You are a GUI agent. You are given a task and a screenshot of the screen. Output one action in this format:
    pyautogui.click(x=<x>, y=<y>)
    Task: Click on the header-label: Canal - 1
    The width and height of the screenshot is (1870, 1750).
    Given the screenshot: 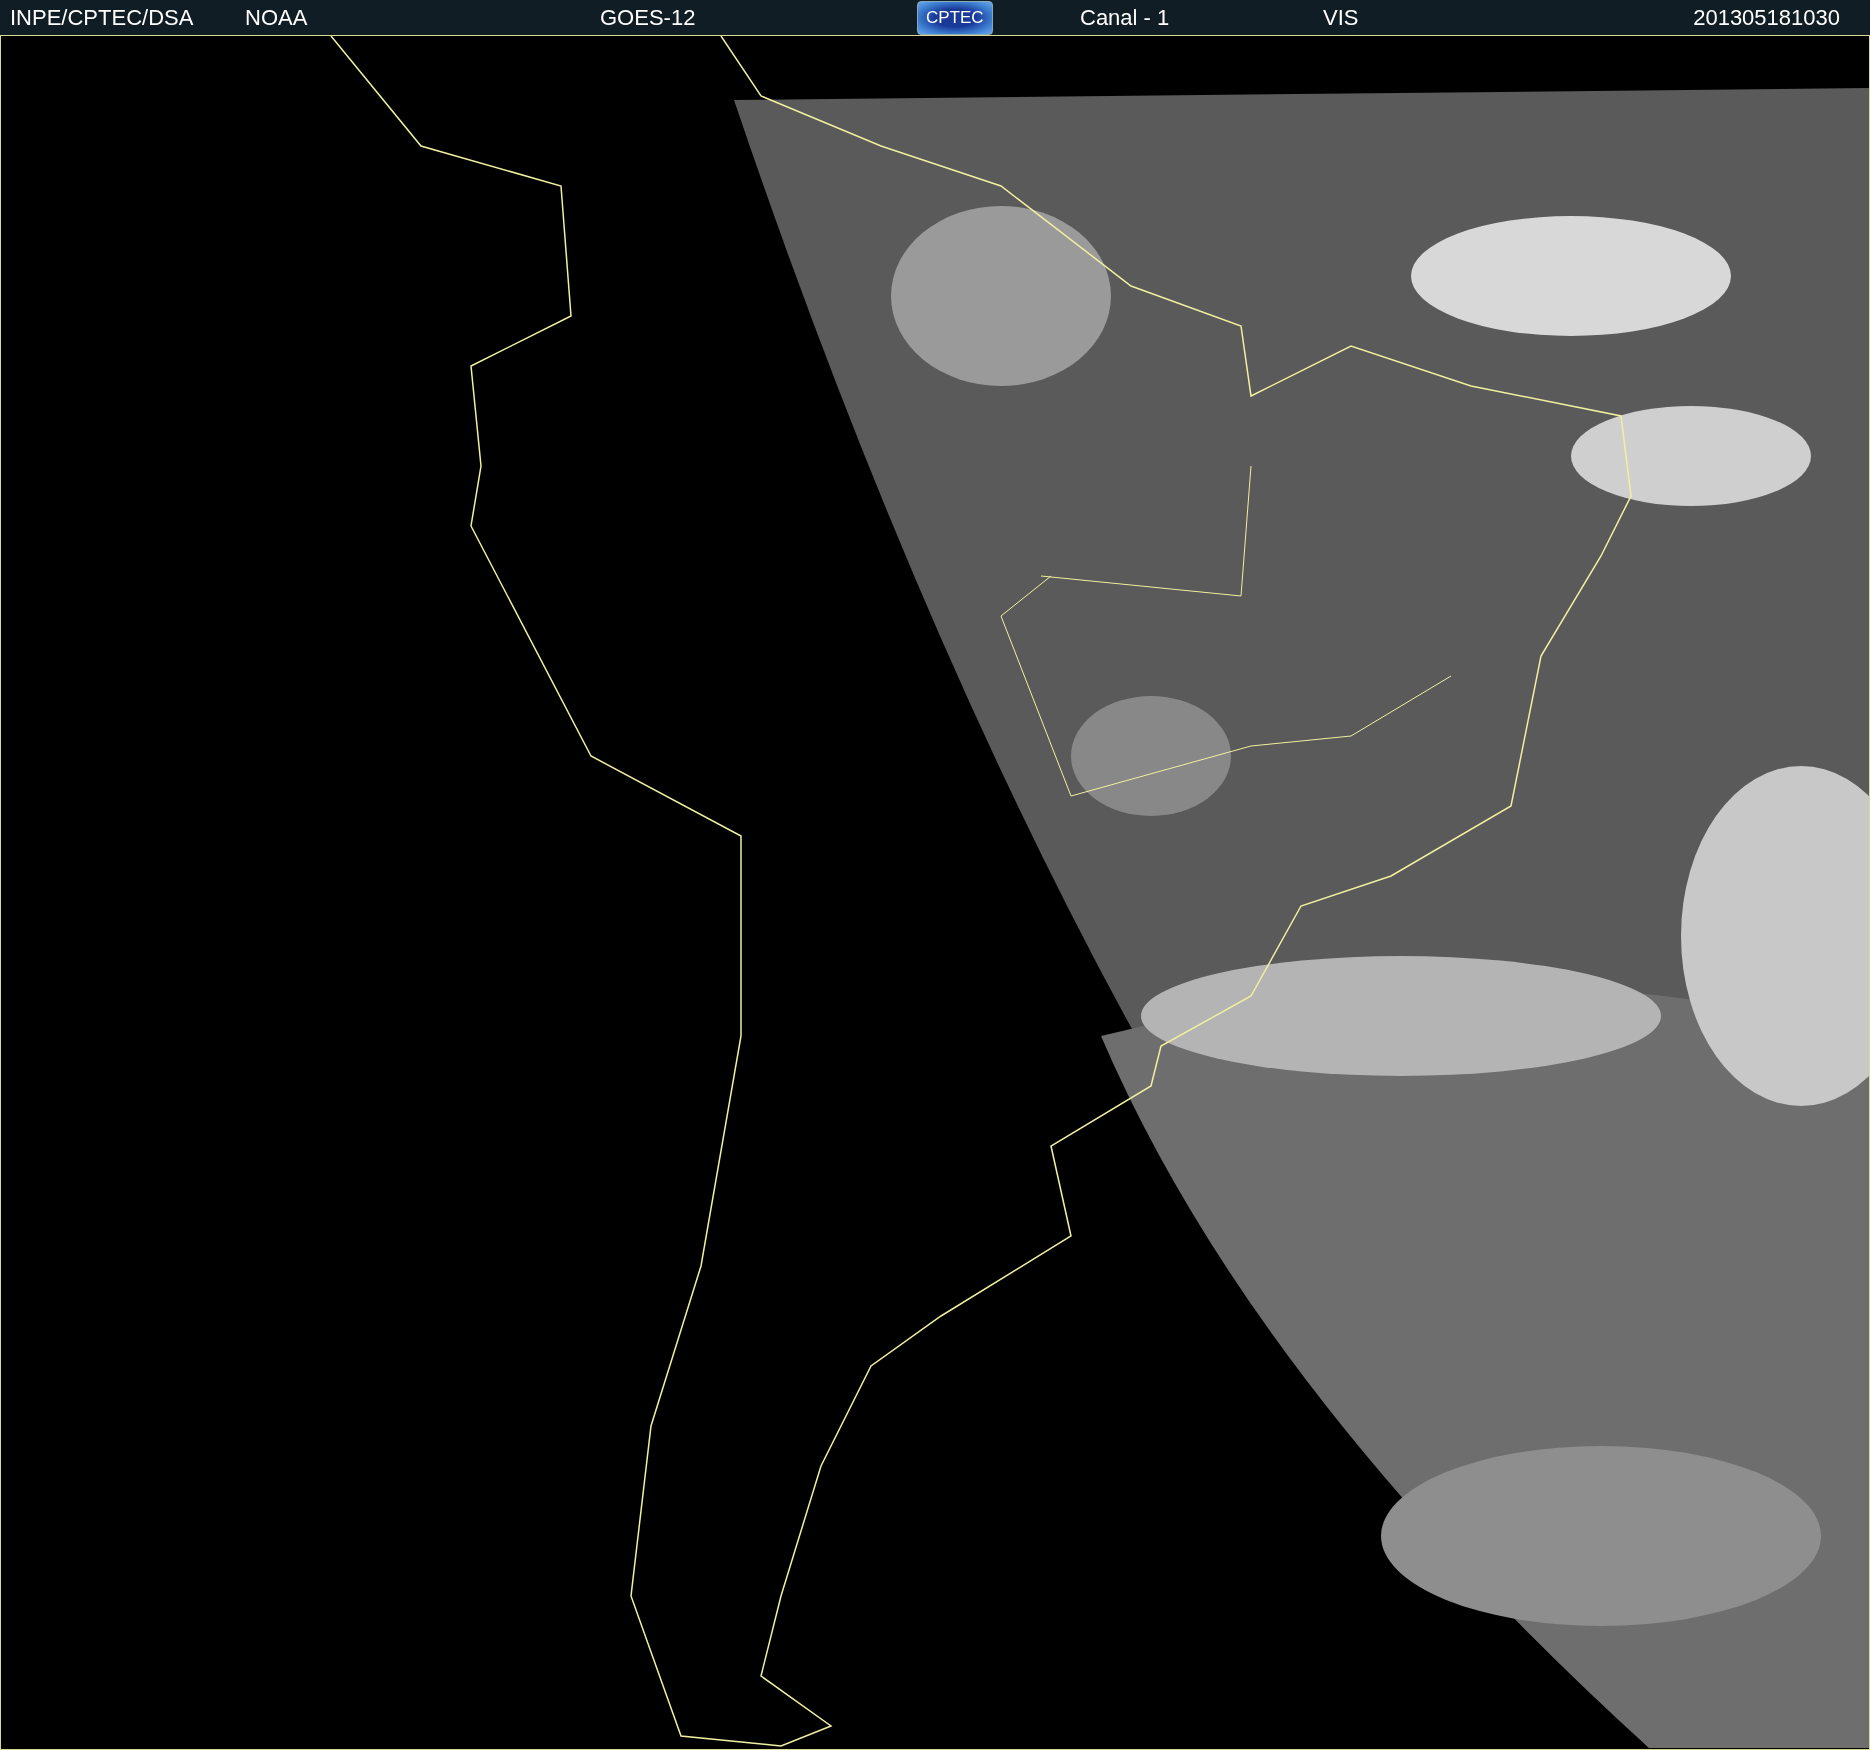 What is the action you would take?
    pyautogui.click(x=1125, y=17)
    